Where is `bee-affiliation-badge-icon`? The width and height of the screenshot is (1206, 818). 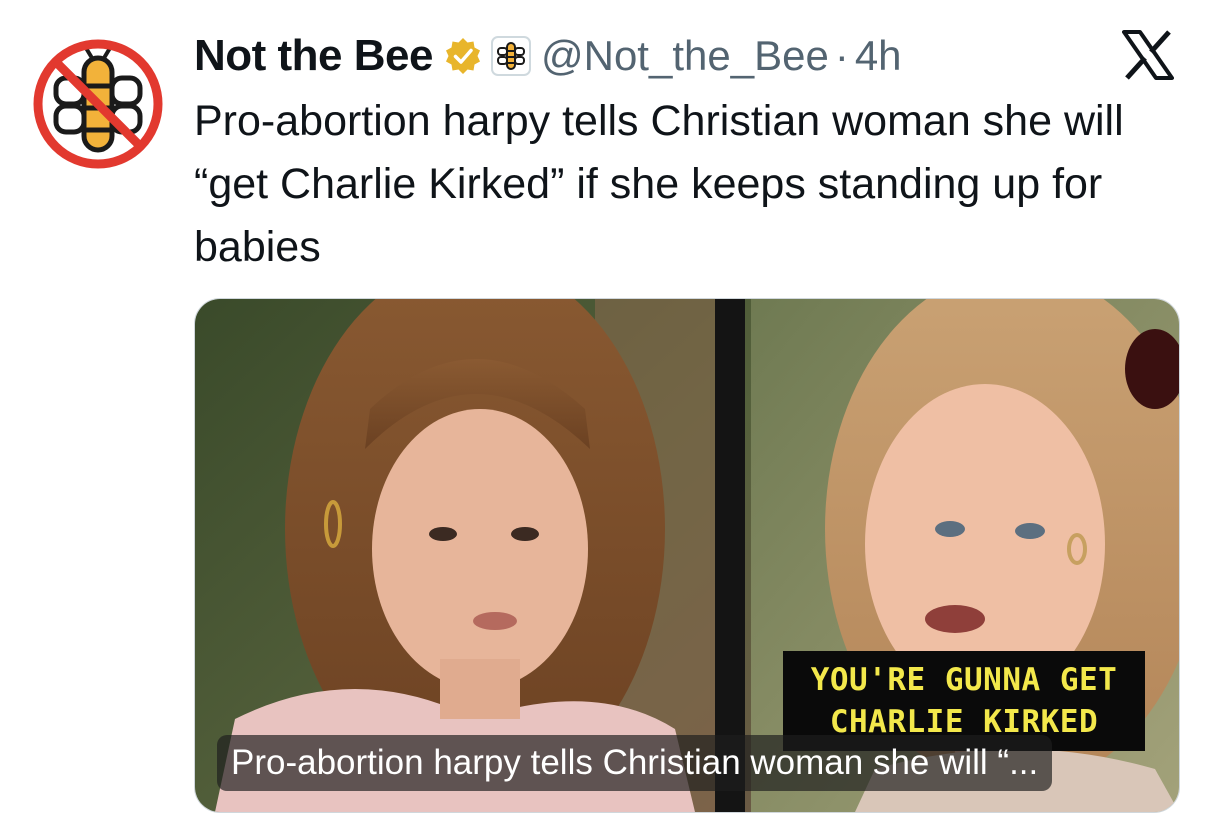 bee-affiliation-badge-icon is located at coordinates (510, 56).